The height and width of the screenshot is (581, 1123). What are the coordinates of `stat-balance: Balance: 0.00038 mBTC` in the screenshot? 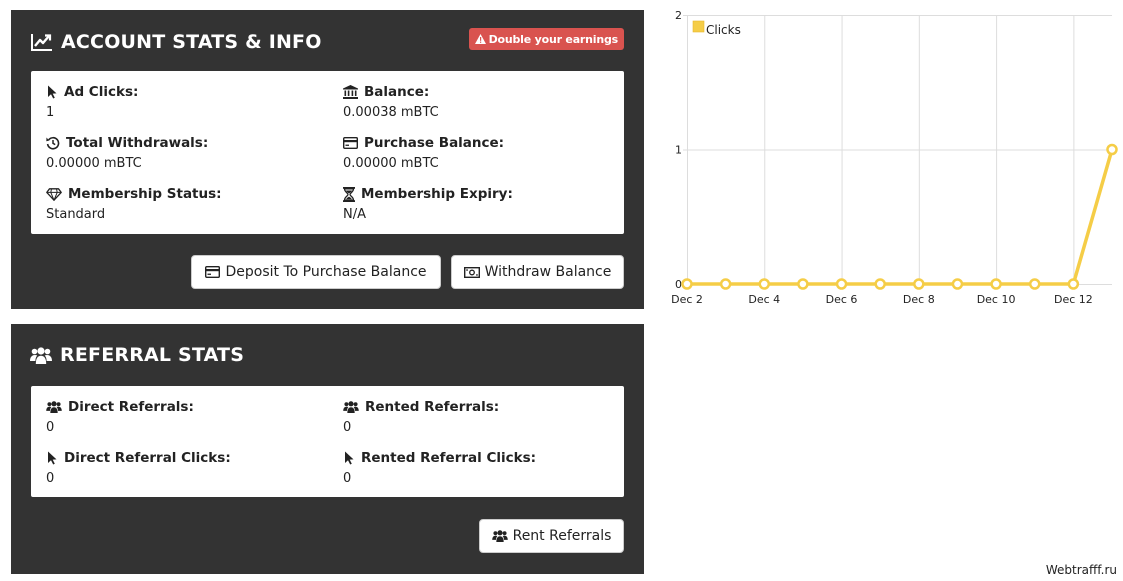 It's located at (483, 102).